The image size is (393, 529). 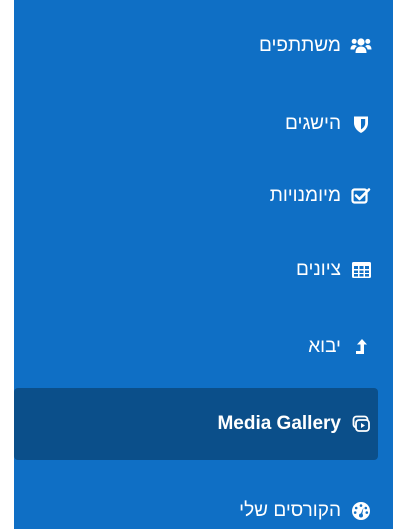 What do you see at coordinates (361, 124) in the screenshot?
I see `shield-icon` at bounding box center [361, 124].